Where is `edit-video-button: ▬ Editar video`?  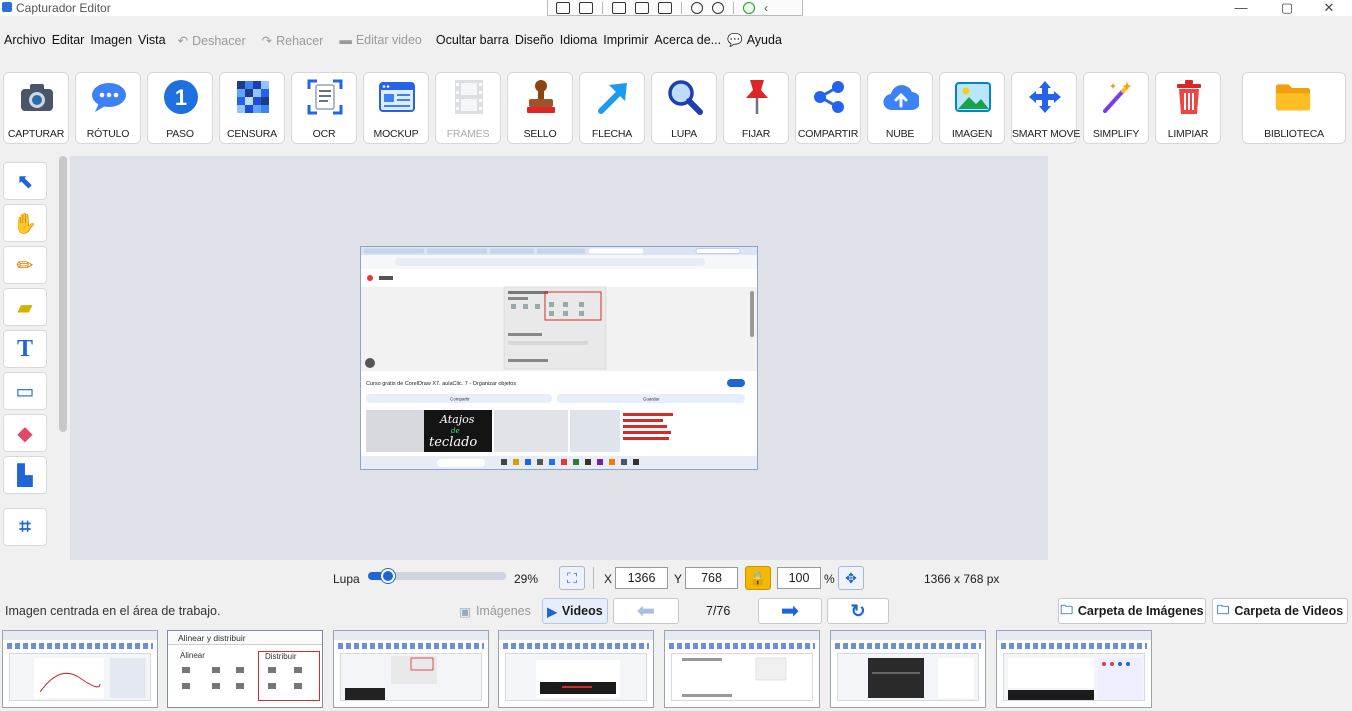
edit-video-button: ▬ Editar video is located at coordinates (380, 40).